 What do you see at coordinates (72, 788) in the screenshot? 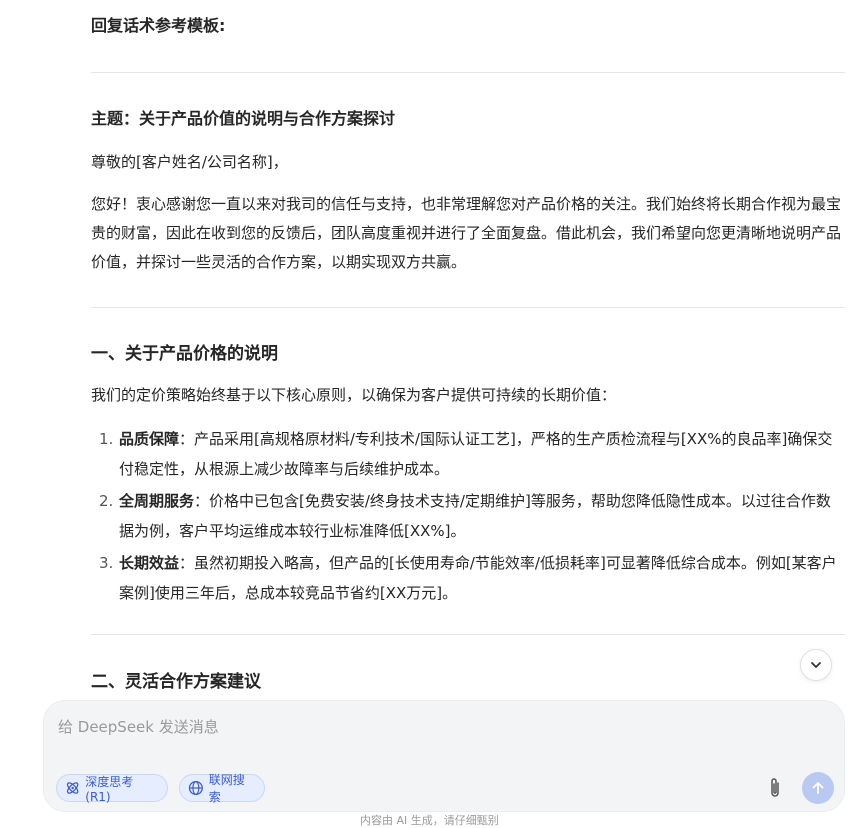
I see `atom-icon` at bounding box center [72, 788].